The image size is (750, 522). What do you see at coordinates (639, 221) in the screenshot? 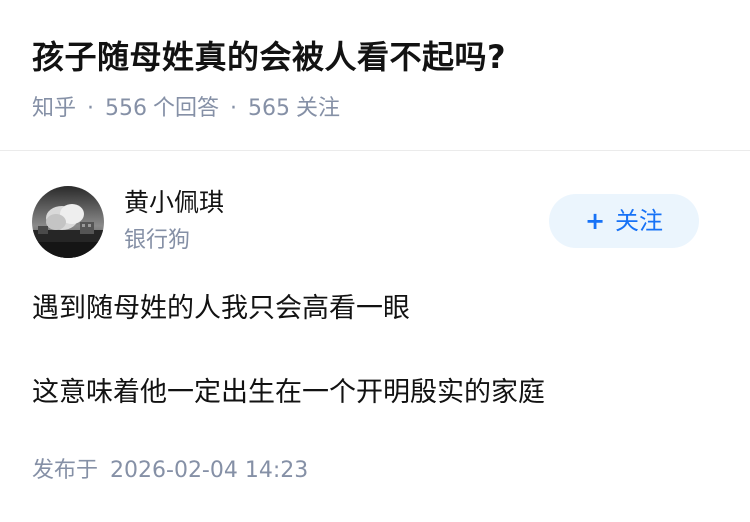
I see `follow-button-label: 关注` at bounding box center [639, 221].